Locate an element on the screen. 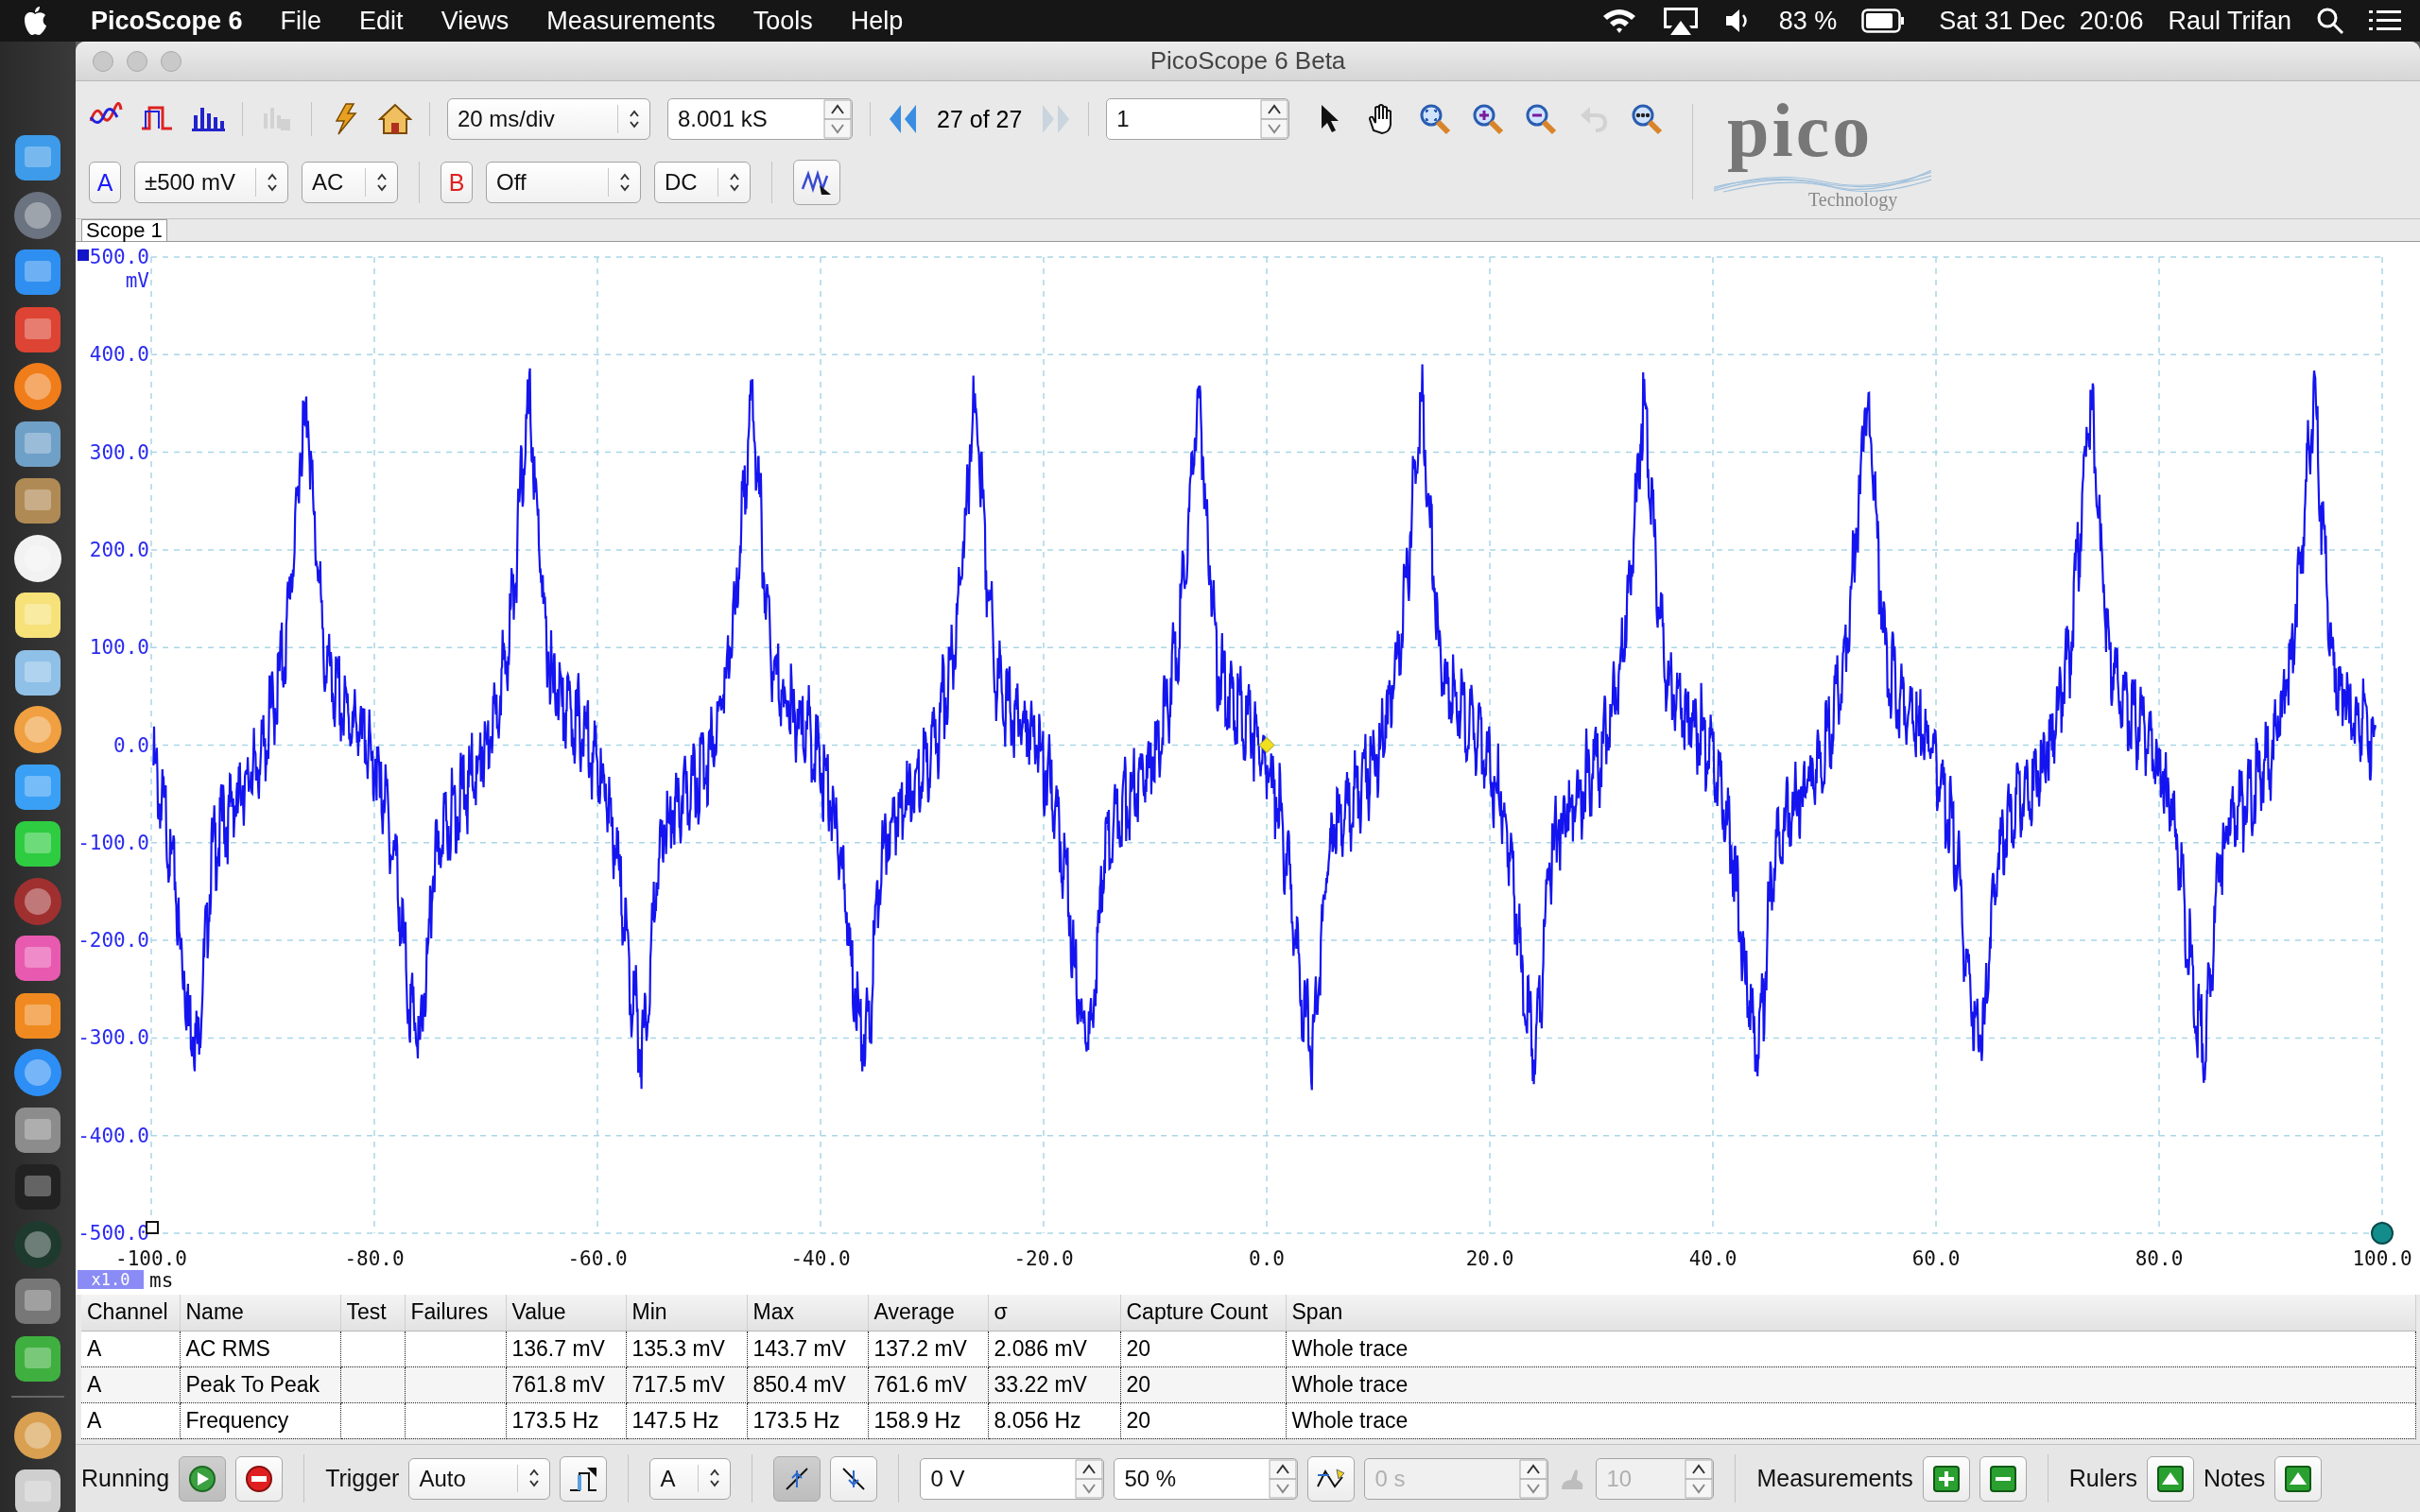 Image resolution: width=2420 pixels, height=1512 pixels. column-header: Average is located at coordinates (928, 1313).